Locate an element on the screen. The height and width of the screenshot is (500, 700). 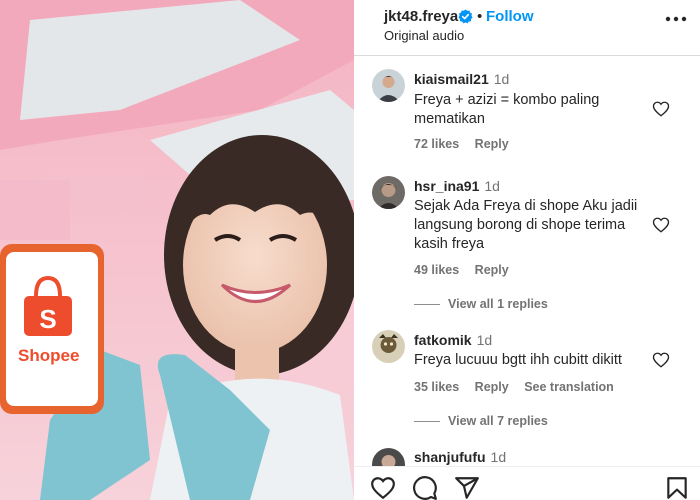
svg-text: S is located at coordinates (47, 319).